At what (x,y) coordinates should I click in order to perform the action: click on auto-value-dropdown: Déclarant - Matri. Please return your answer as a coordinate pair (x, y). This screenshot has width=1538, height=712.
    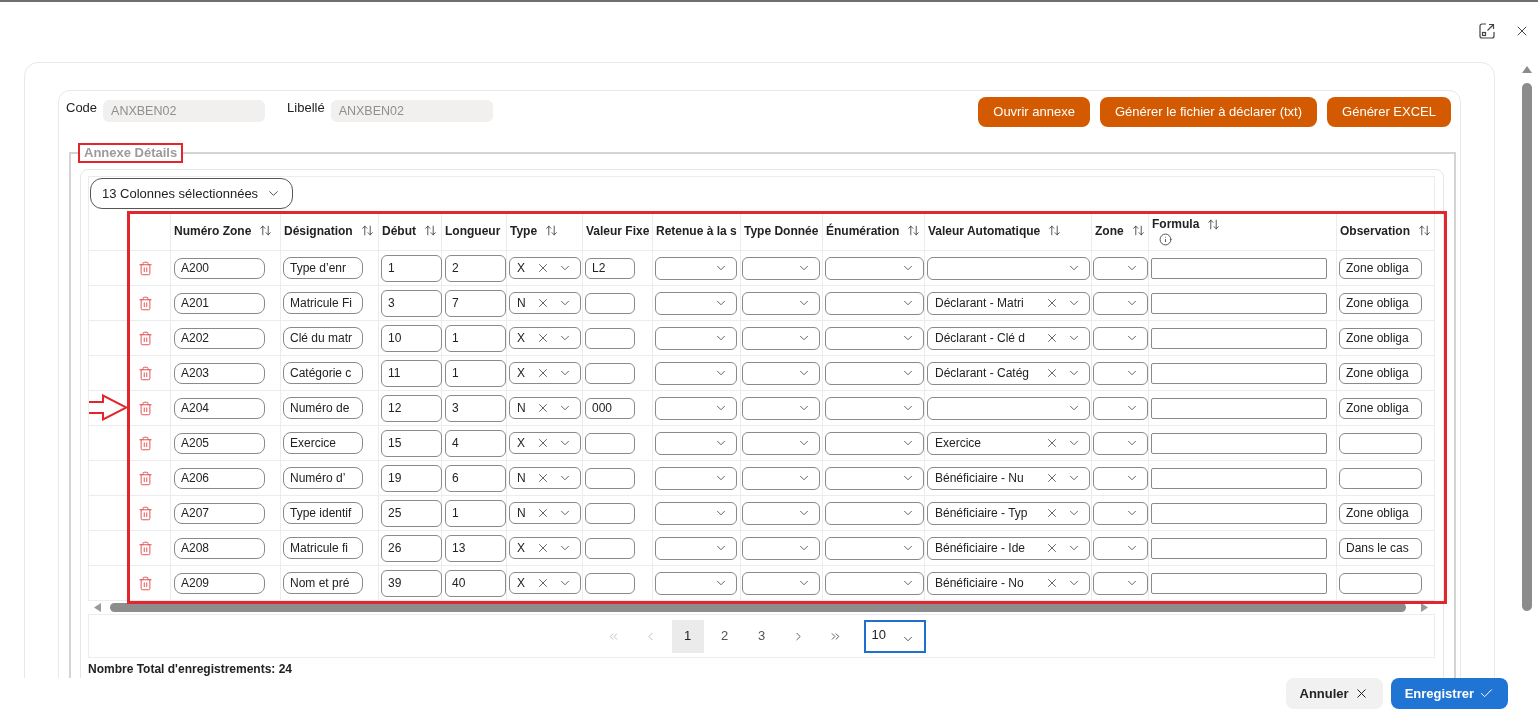
    Looking at the image, I should click on (1008, 303).